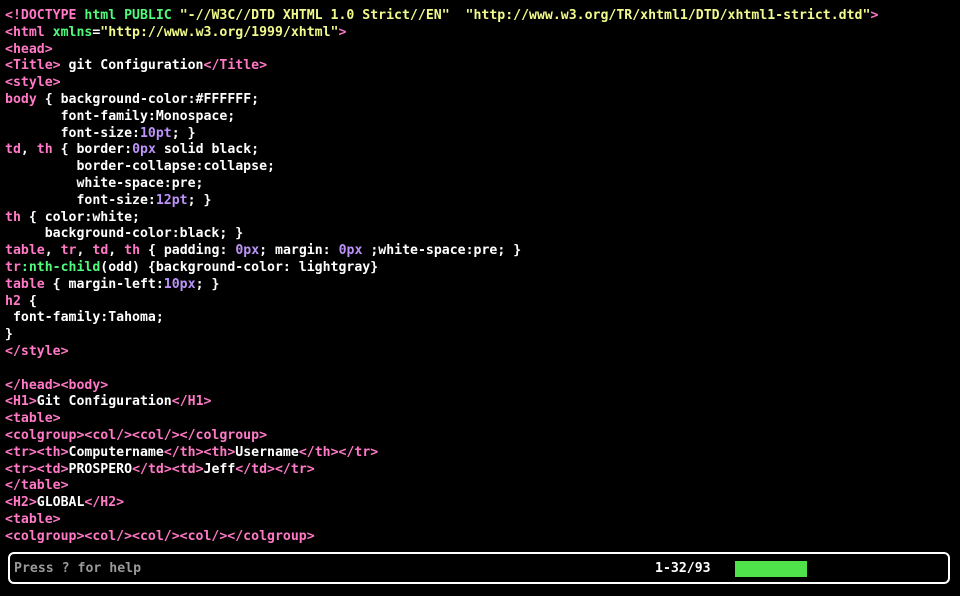 The height and width of the screenshot is (596, 960). Describe the element at coordinates (84, 318) in the screenshot. I see `code-token: font-family:Tahoma;` at that location.